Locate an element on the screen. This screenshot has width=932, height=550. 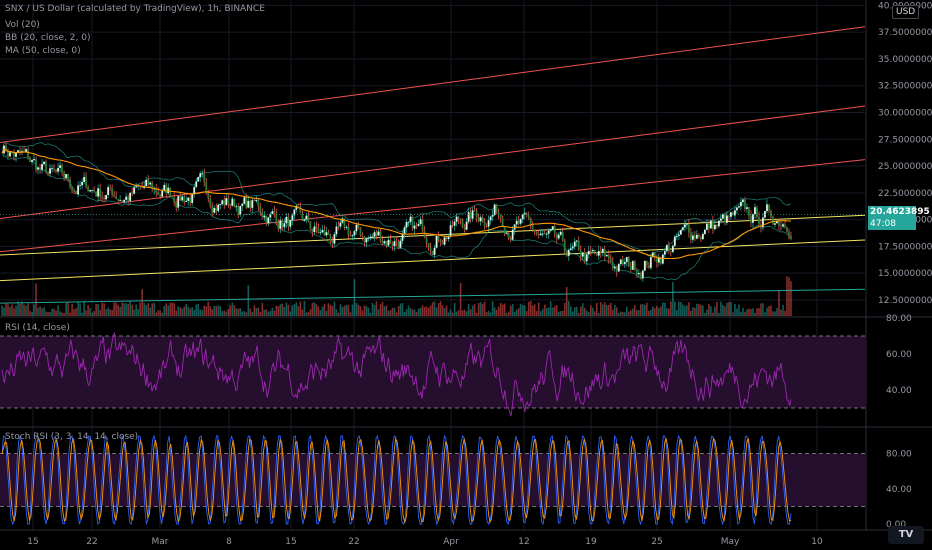
stoch-tick-label: 40.00 is located at coordinates (899, 490).